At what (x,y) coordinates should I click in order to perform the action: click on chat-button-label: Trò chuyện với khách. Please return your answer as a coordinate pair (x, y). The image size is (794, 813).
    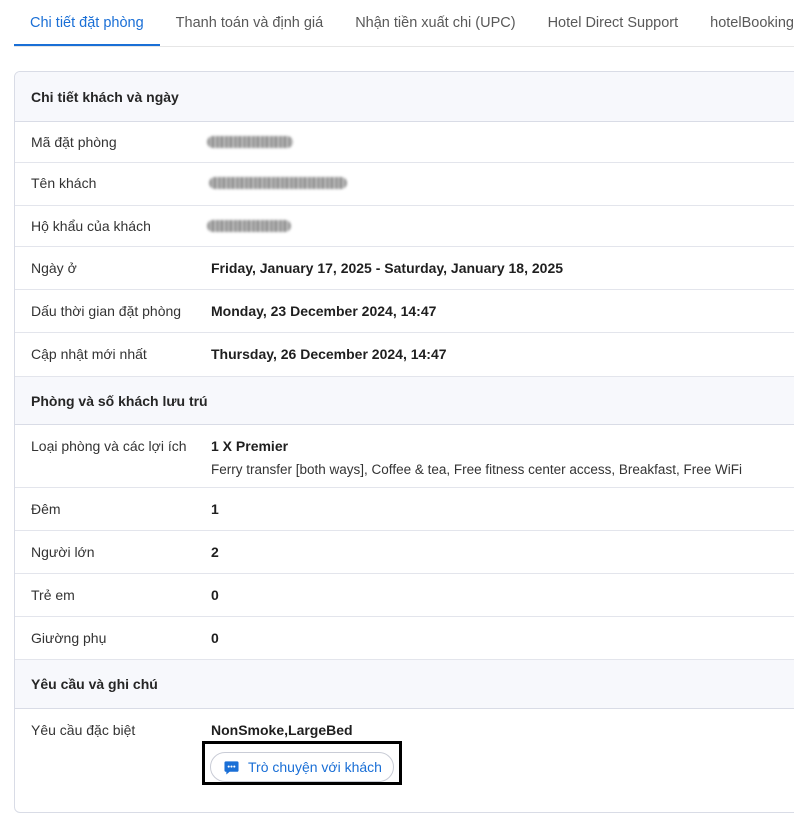
    Looking at the image, I should click on (315, 767).